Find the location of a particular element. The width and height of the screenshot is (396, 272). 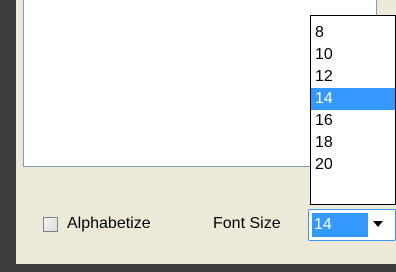

dropdown-option-20: 20 is located at coordinates (353, 165).